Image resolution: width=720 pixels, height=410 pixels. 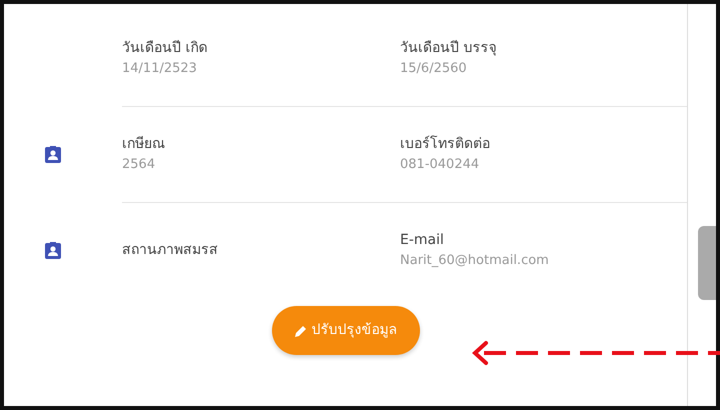 What do you see at coordinates (144, 144) in the screenshot?
I see `field-label: เกษียณ` at bounding box center [144, 144].